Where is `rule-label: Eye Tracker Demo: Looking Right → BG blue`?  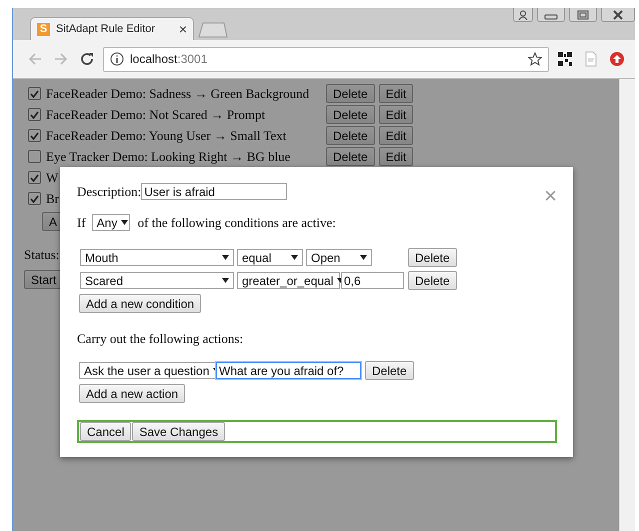
rule-label: Eye Tracker Demo: Looking Right → BG blue is located at coordinates (169, 156).